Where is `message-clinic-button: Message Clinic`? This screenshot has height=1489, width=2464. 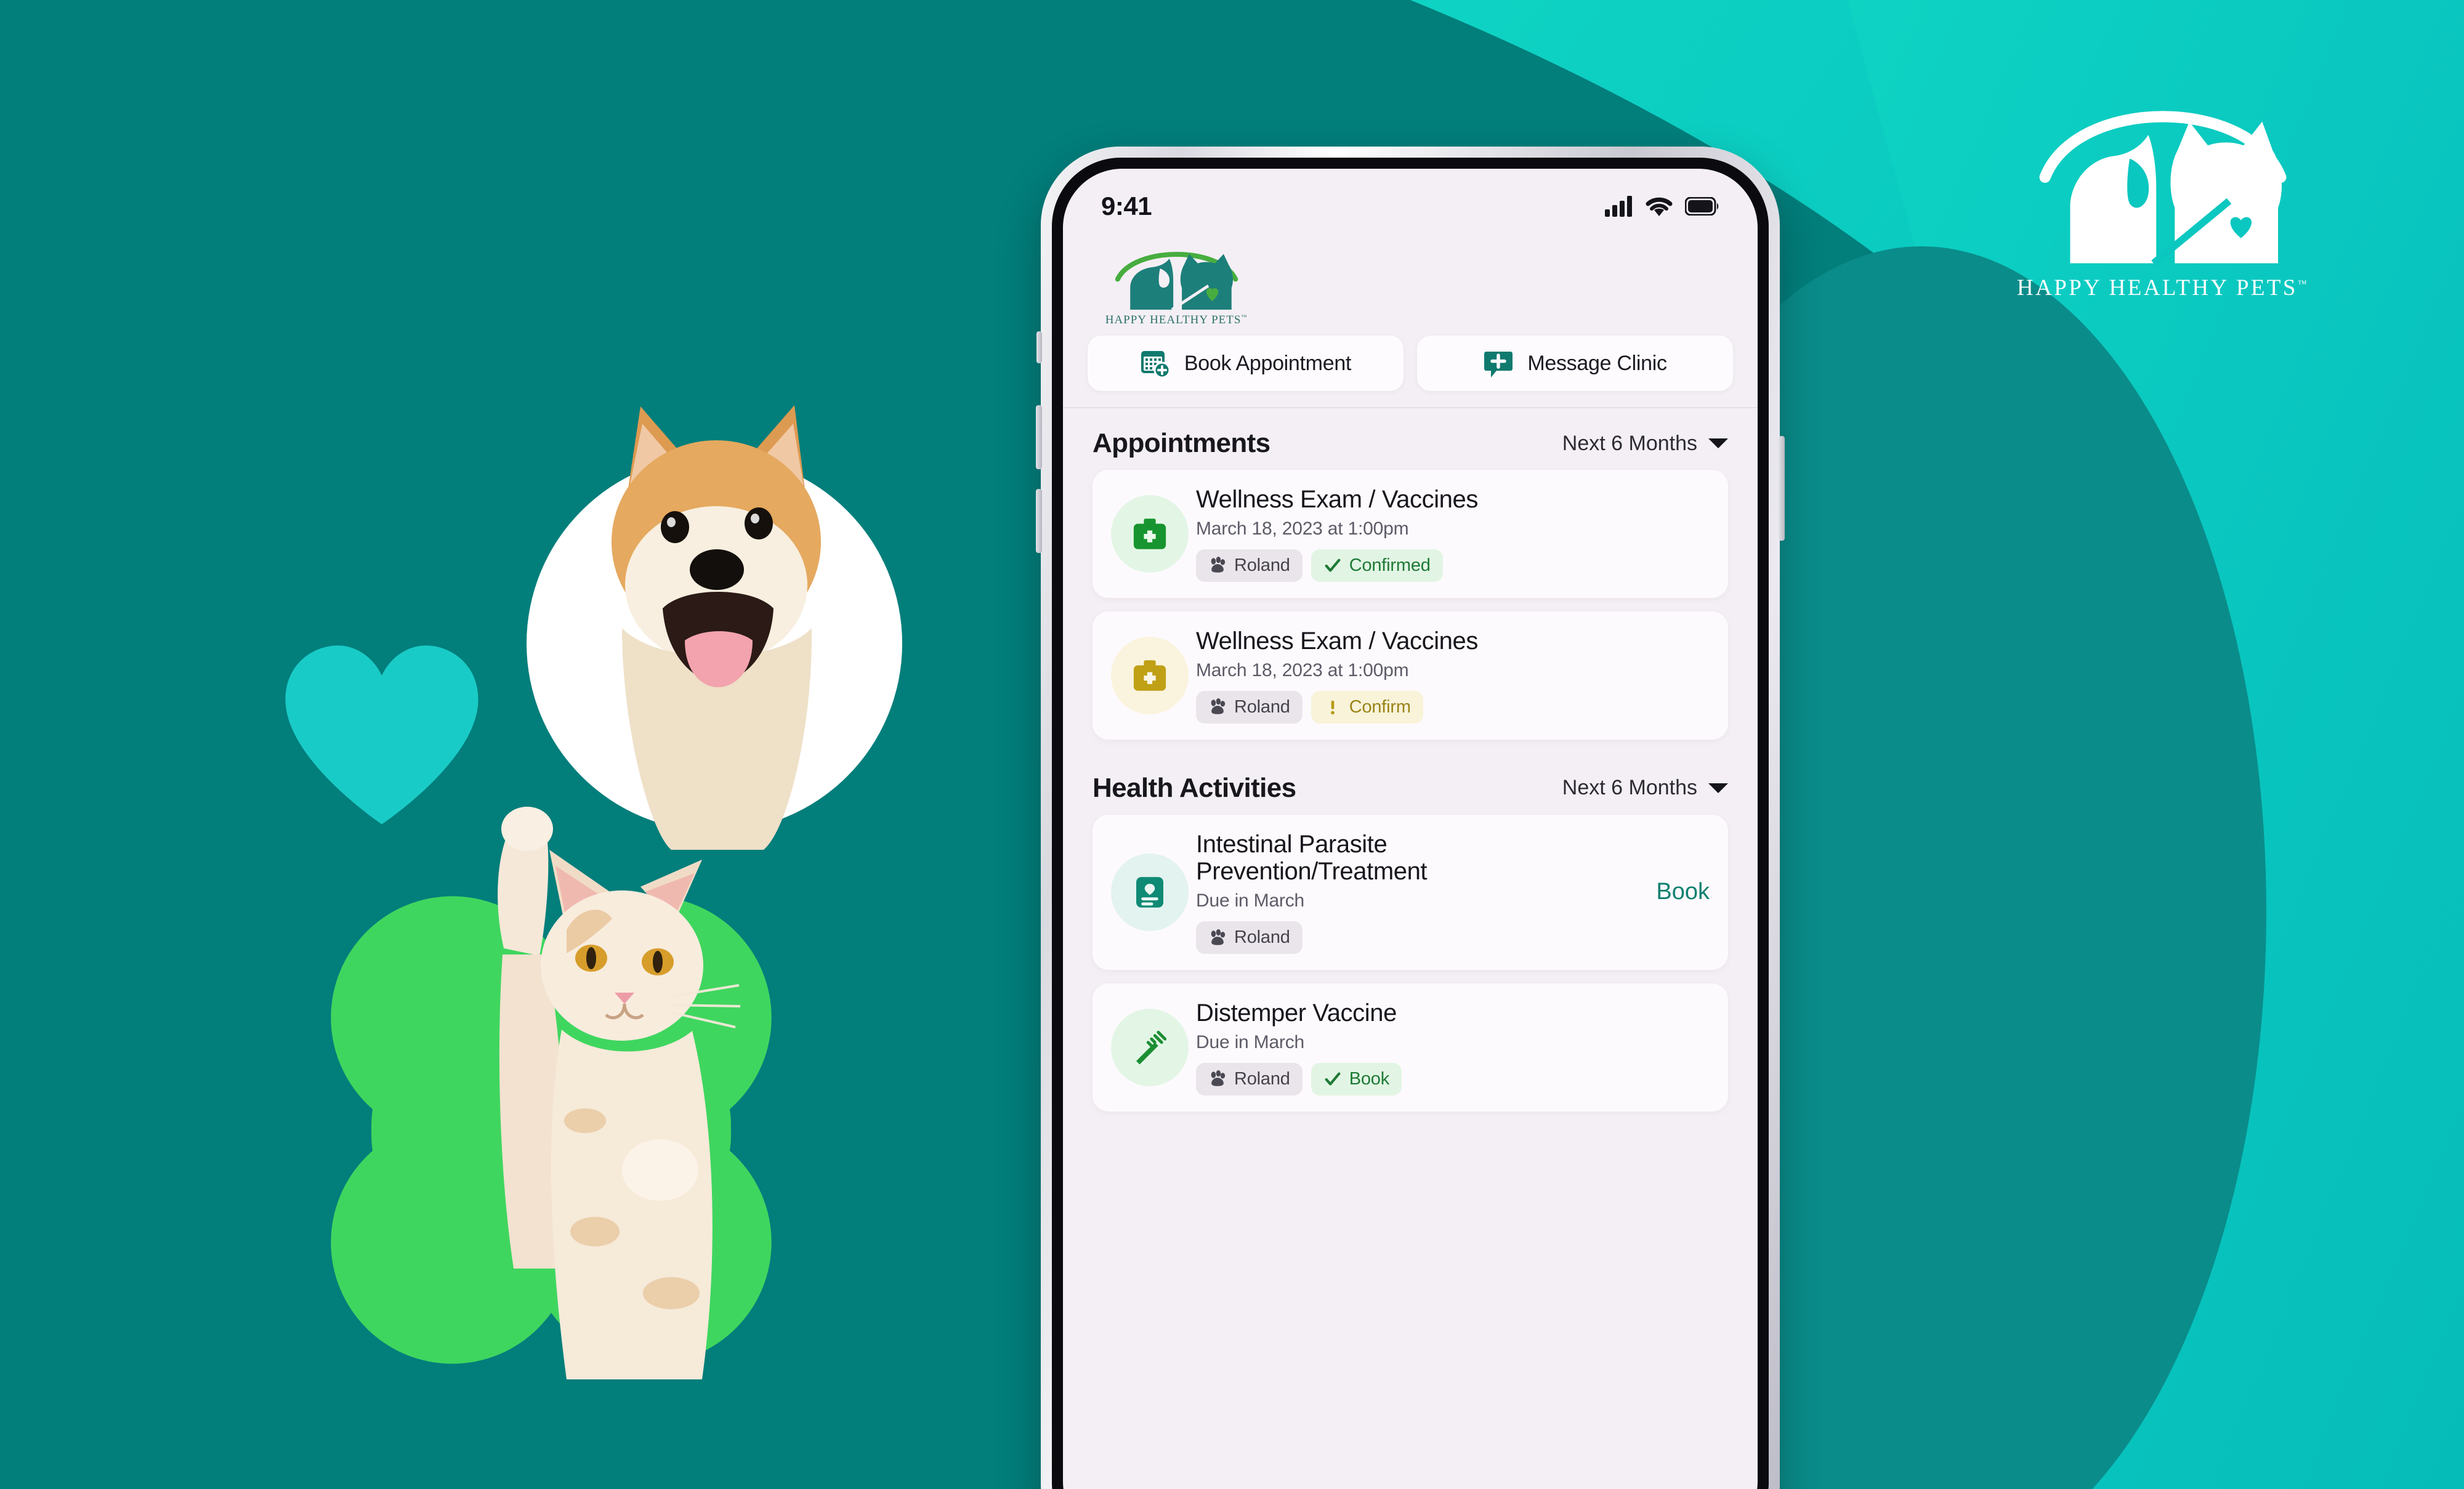 message-clinic-button: Message Clinic is located at coordinates (1575, 363).